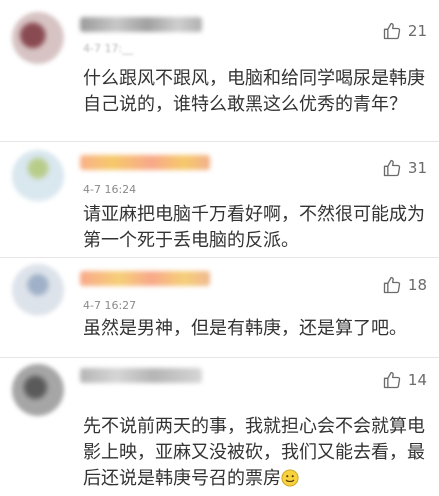  I want to click on comment-text: 请亚麻把电脑千万看好啊，不然很可能成为第一个死于丢电脑的反派。, so click(254, 227).